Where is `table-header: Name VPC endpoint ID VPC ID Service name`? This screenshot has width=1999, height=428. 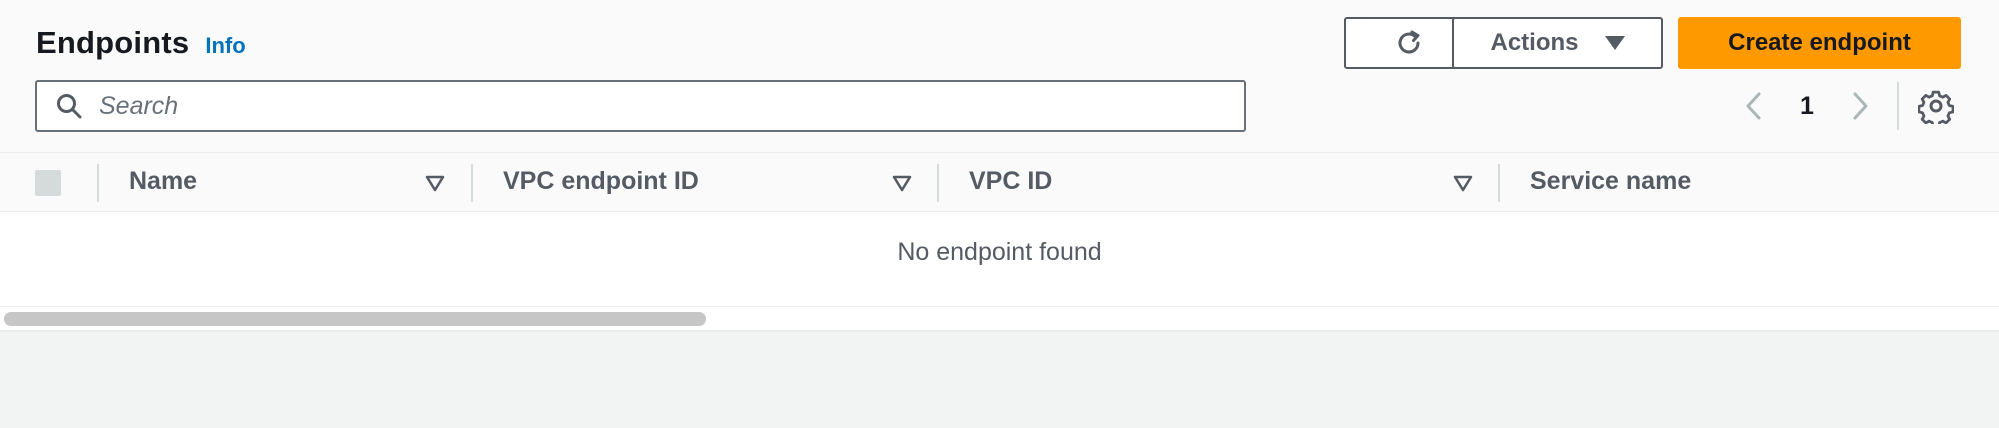
table-header: Name VPC endpoint ID VPC ID Service name is located at coordinates (999, 182).